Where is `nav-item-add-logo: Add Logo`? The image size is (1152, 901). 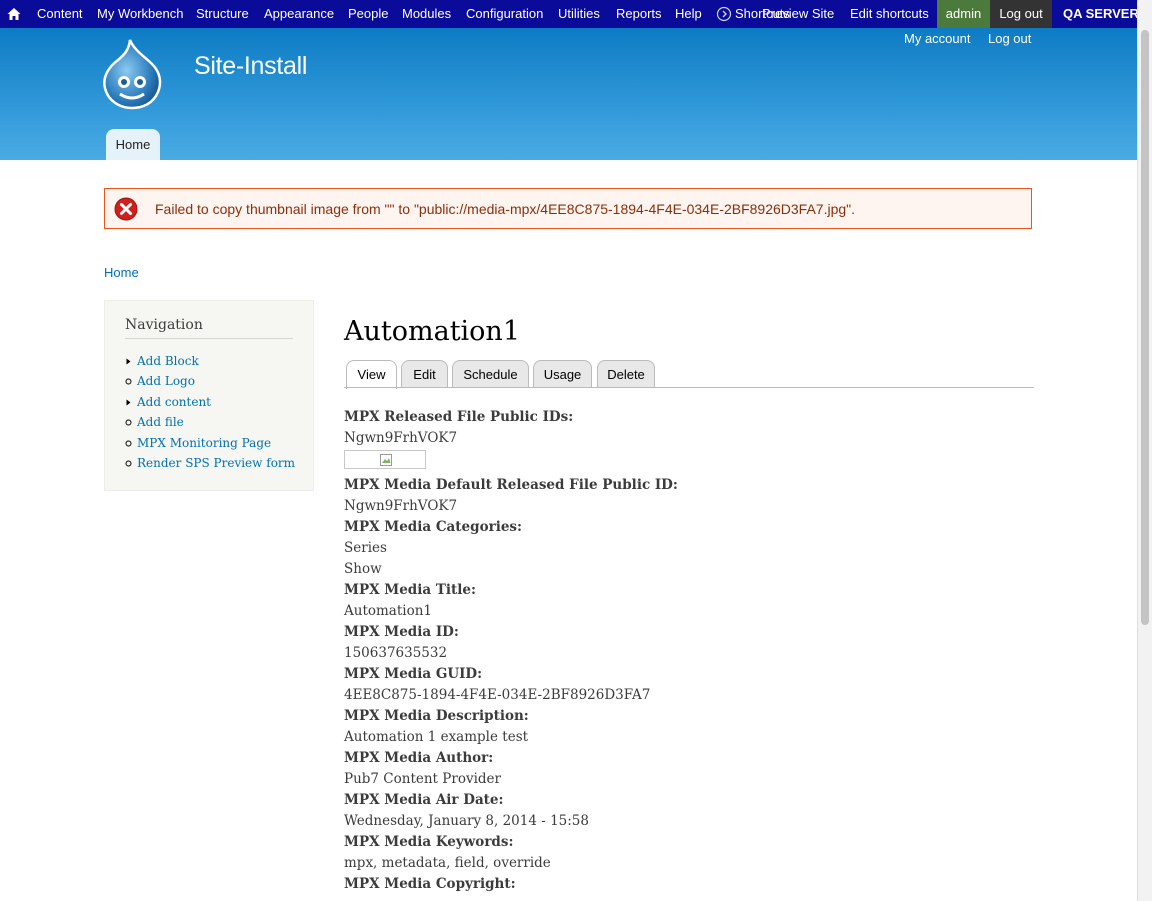
nav-item-add-logo: Add Logo is located at coordinates (166, 381).